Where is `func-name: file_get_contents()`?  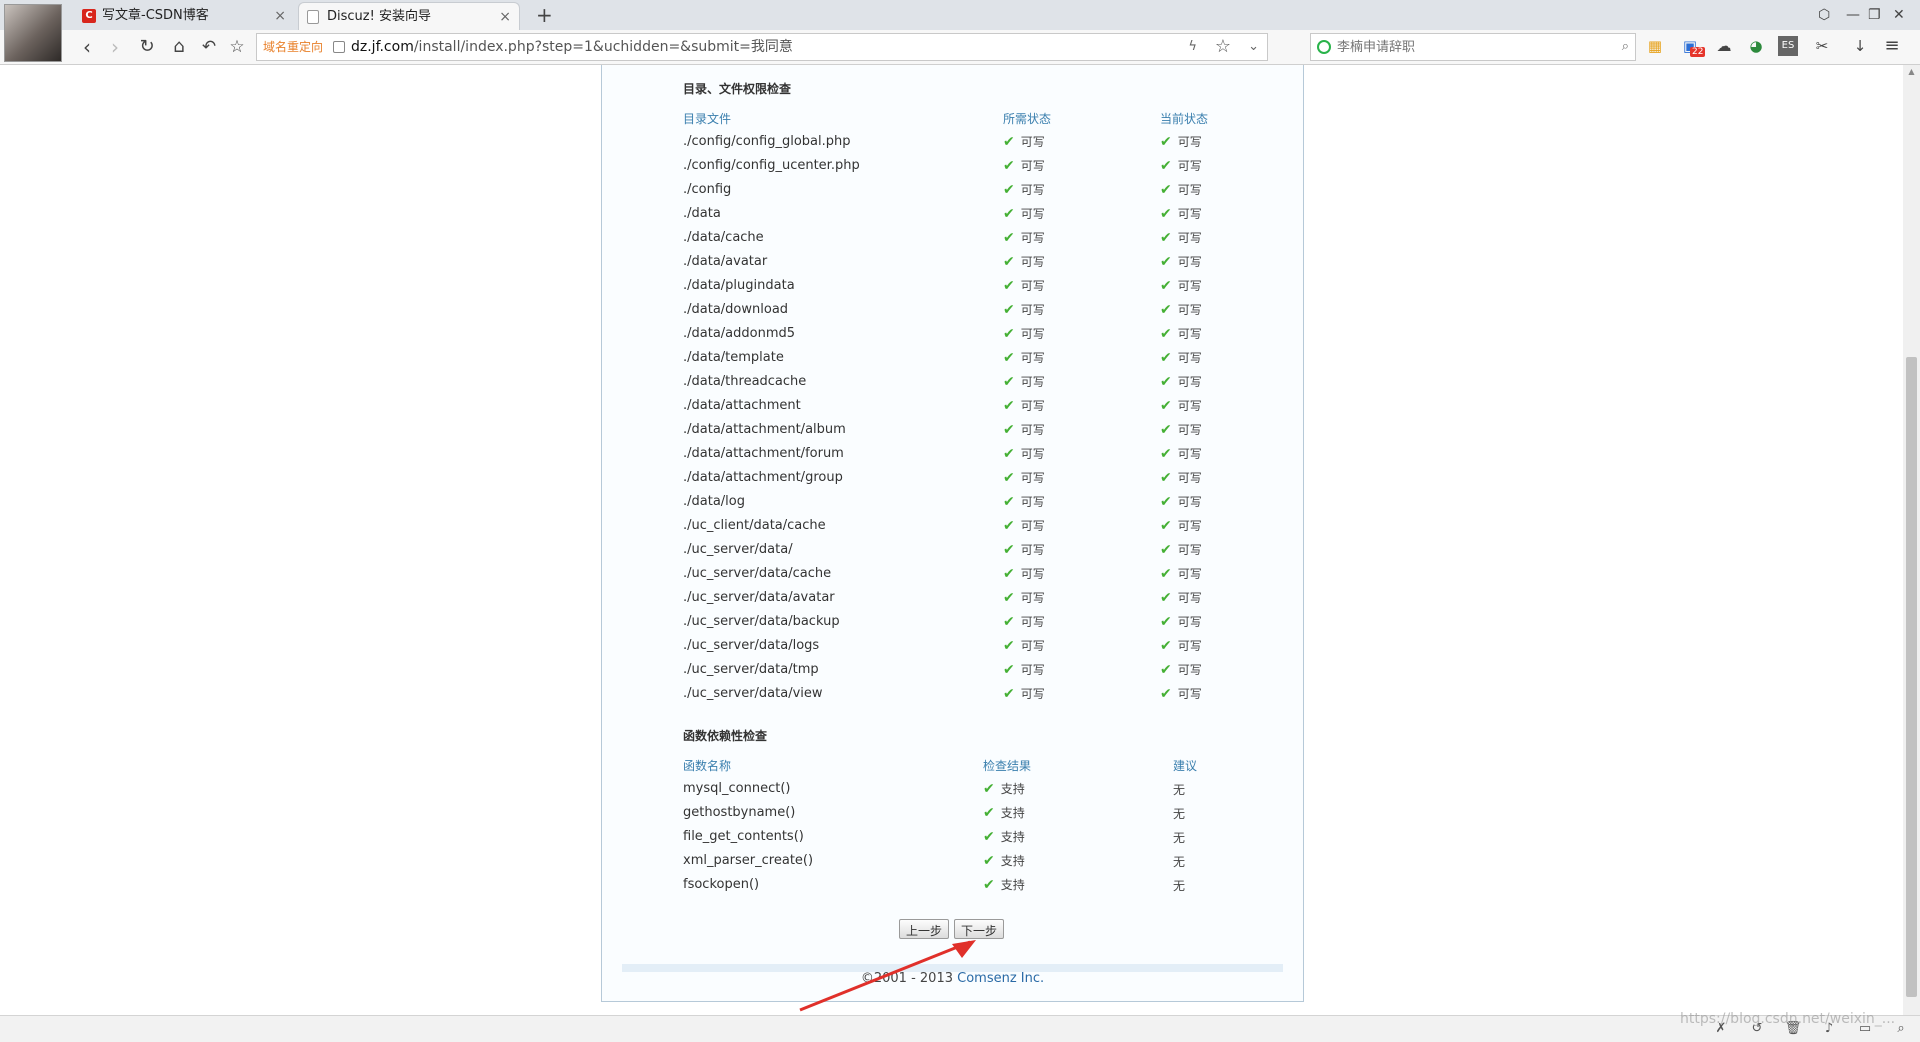 func-name: file_get_contents() is located at coordinates (743, 836).